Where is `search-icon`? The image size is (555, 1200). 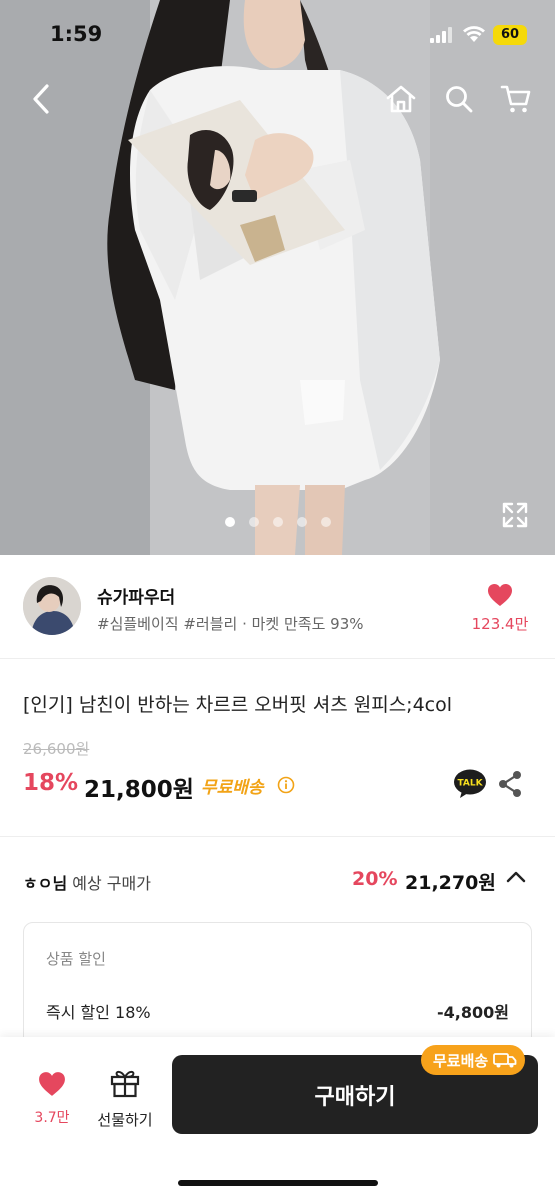
search-icon is located at coordinates (459, 99).